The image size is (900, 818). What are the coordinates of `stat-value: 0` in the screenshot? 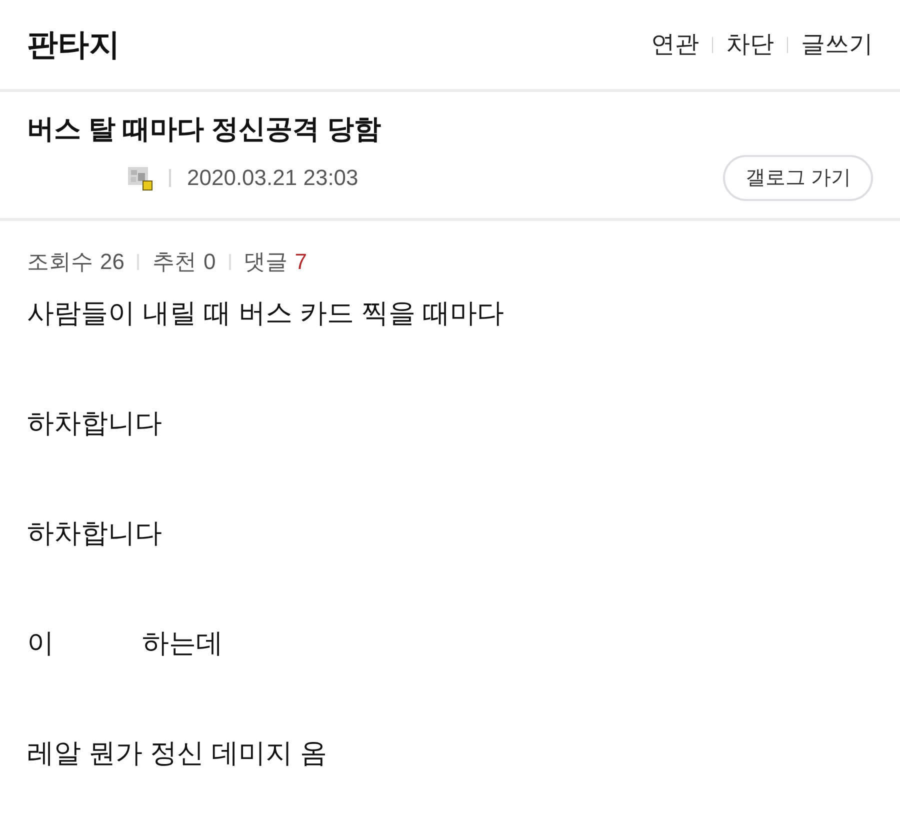 It's located at (209, 262).